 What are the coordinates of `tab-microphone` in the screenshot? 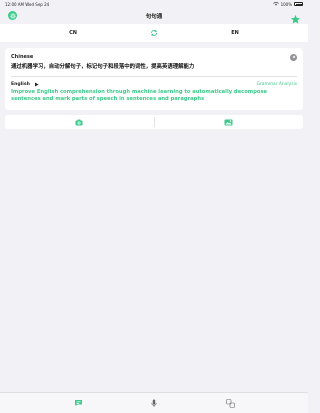 It's located at (154, 403).